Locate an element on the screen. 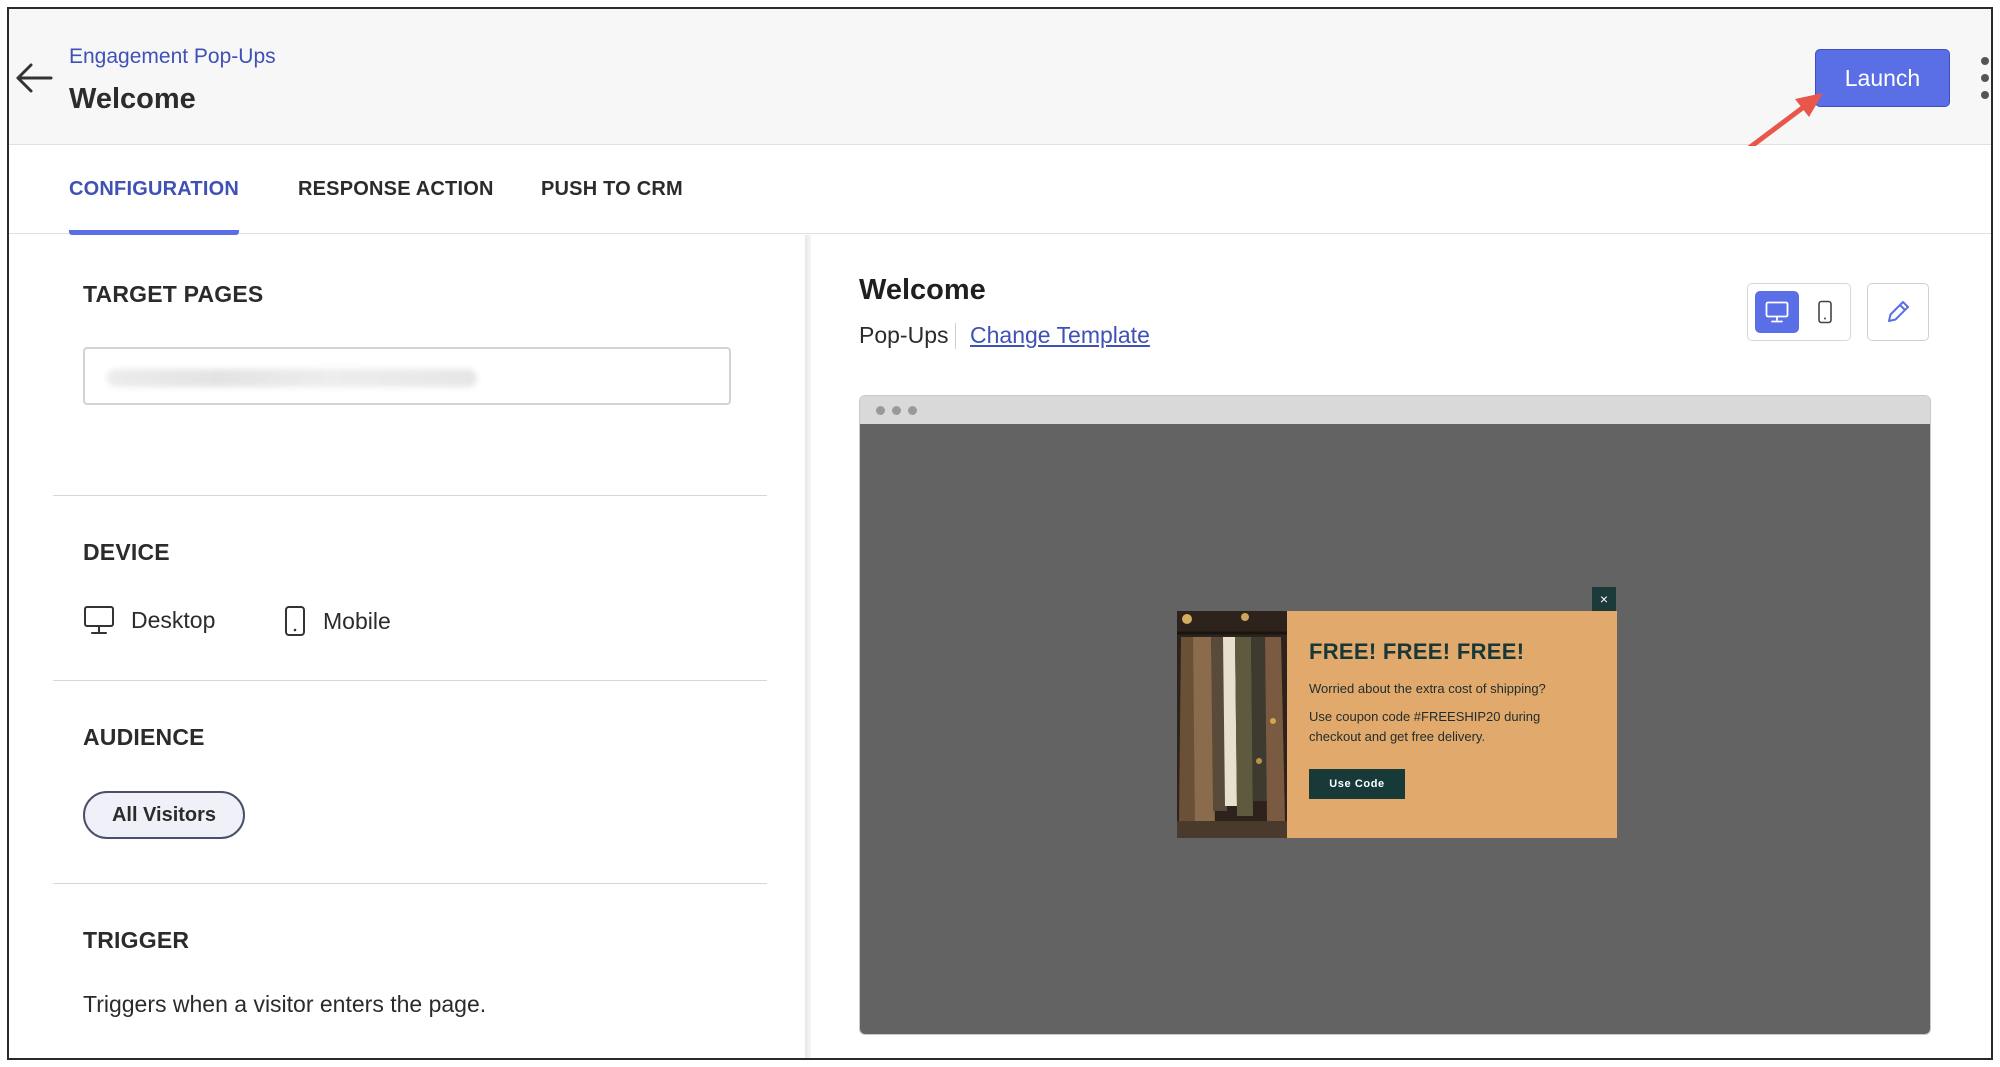 This screenshot has width=2000, height=1067. target-pages-input is located at coordinates (407, 376).